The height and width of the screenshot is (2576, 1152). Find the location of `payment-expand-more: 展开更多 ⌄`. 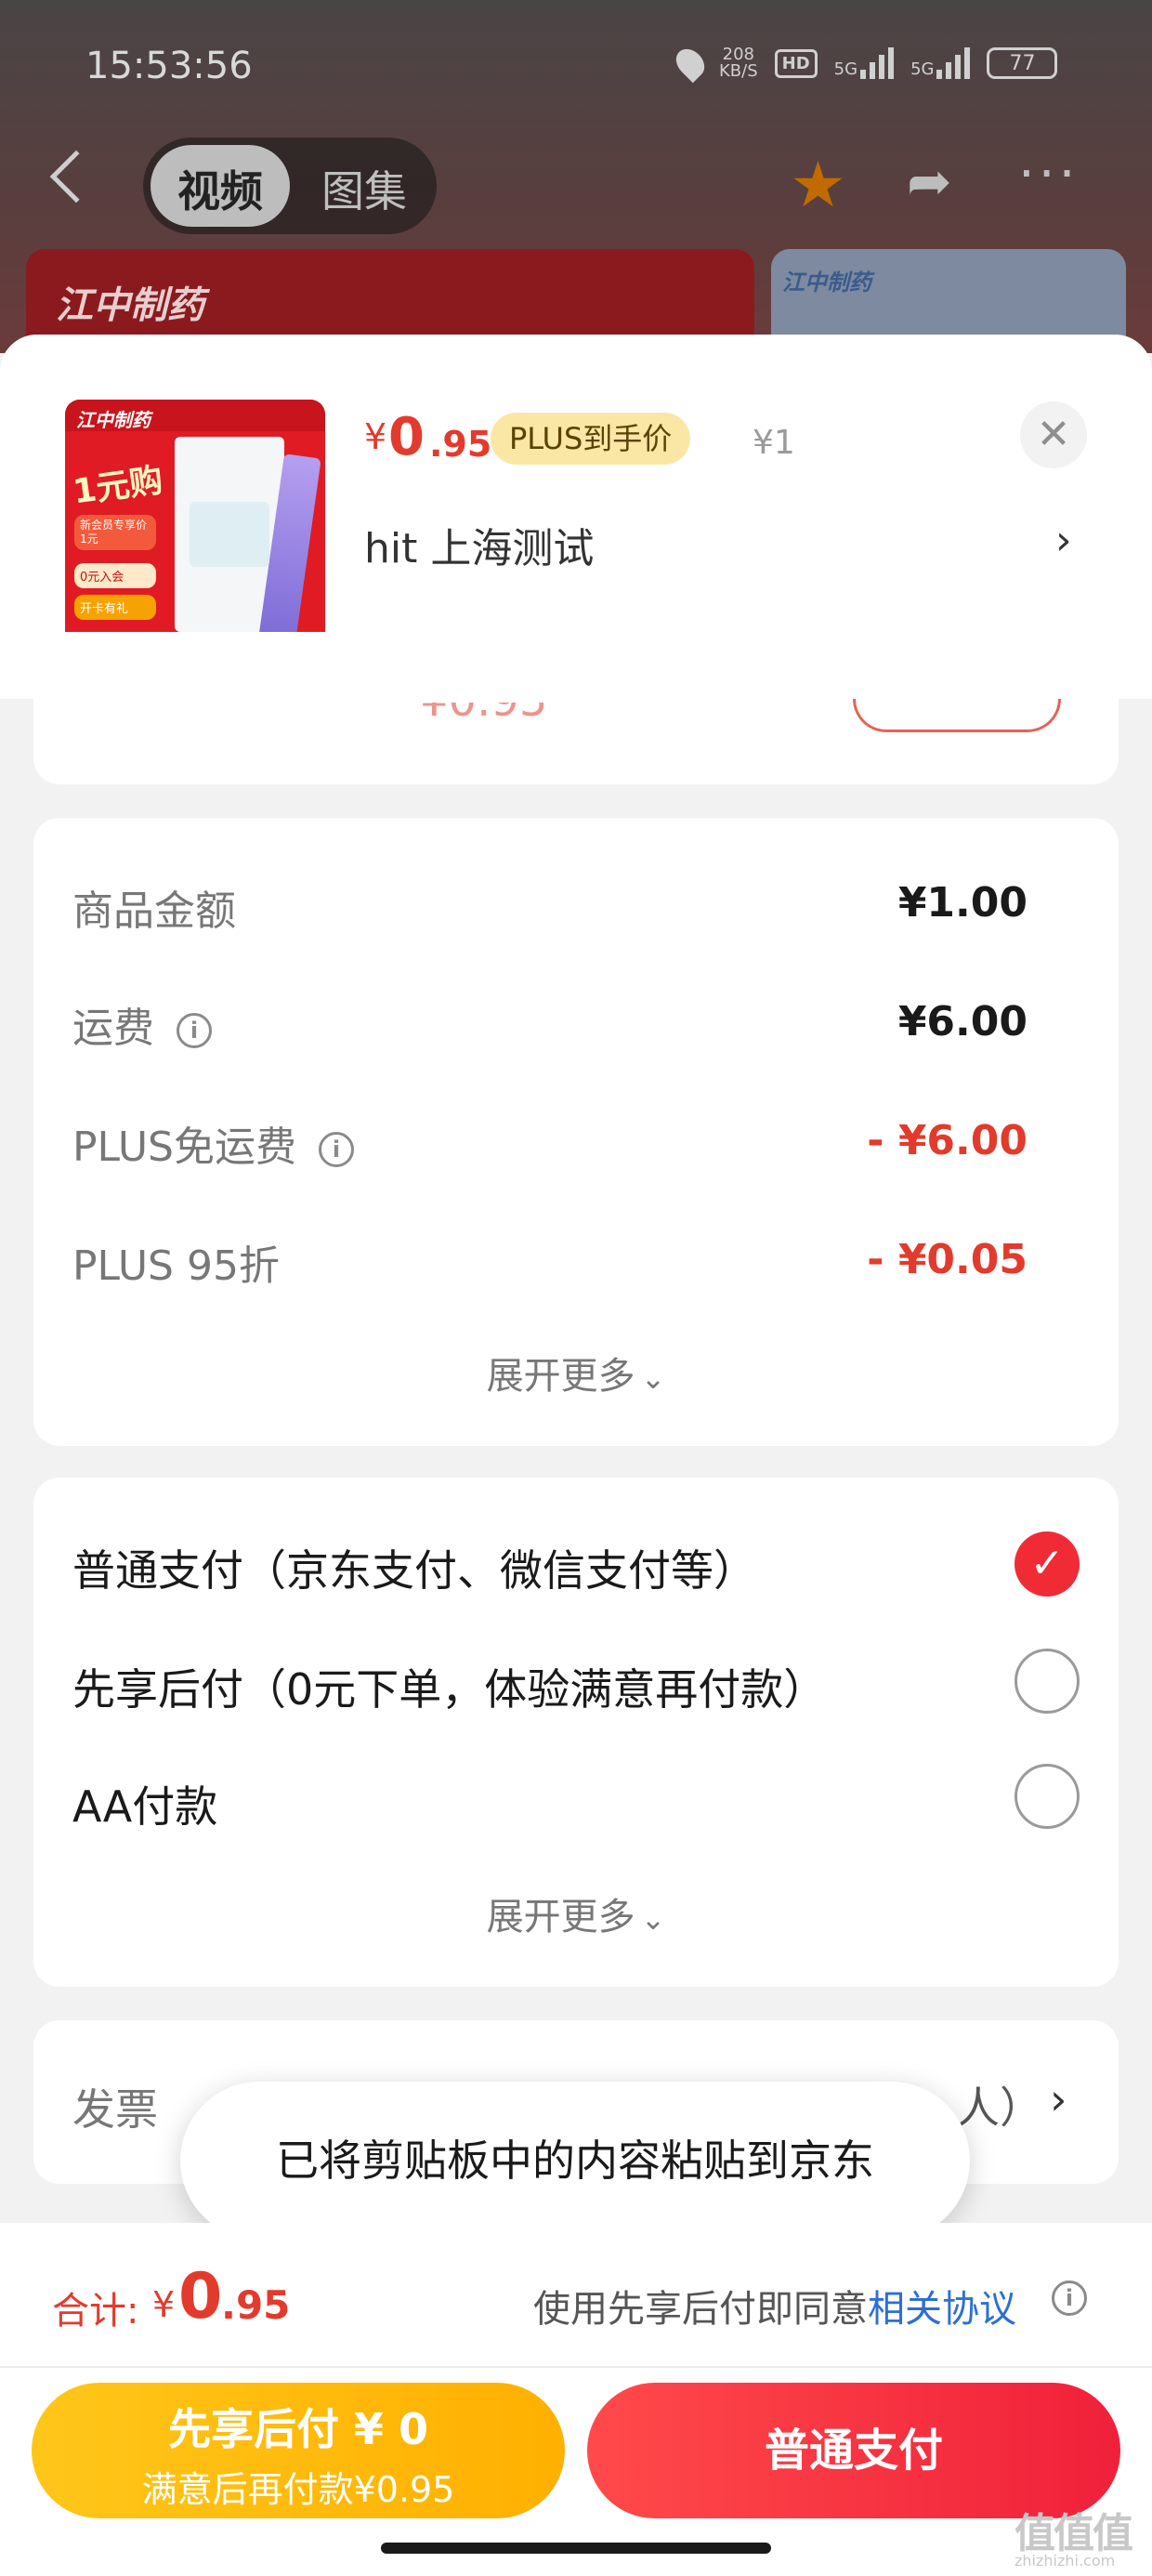

payment-expand-more: 展开更多 ⌄ is located at coordinates (576, 1913).